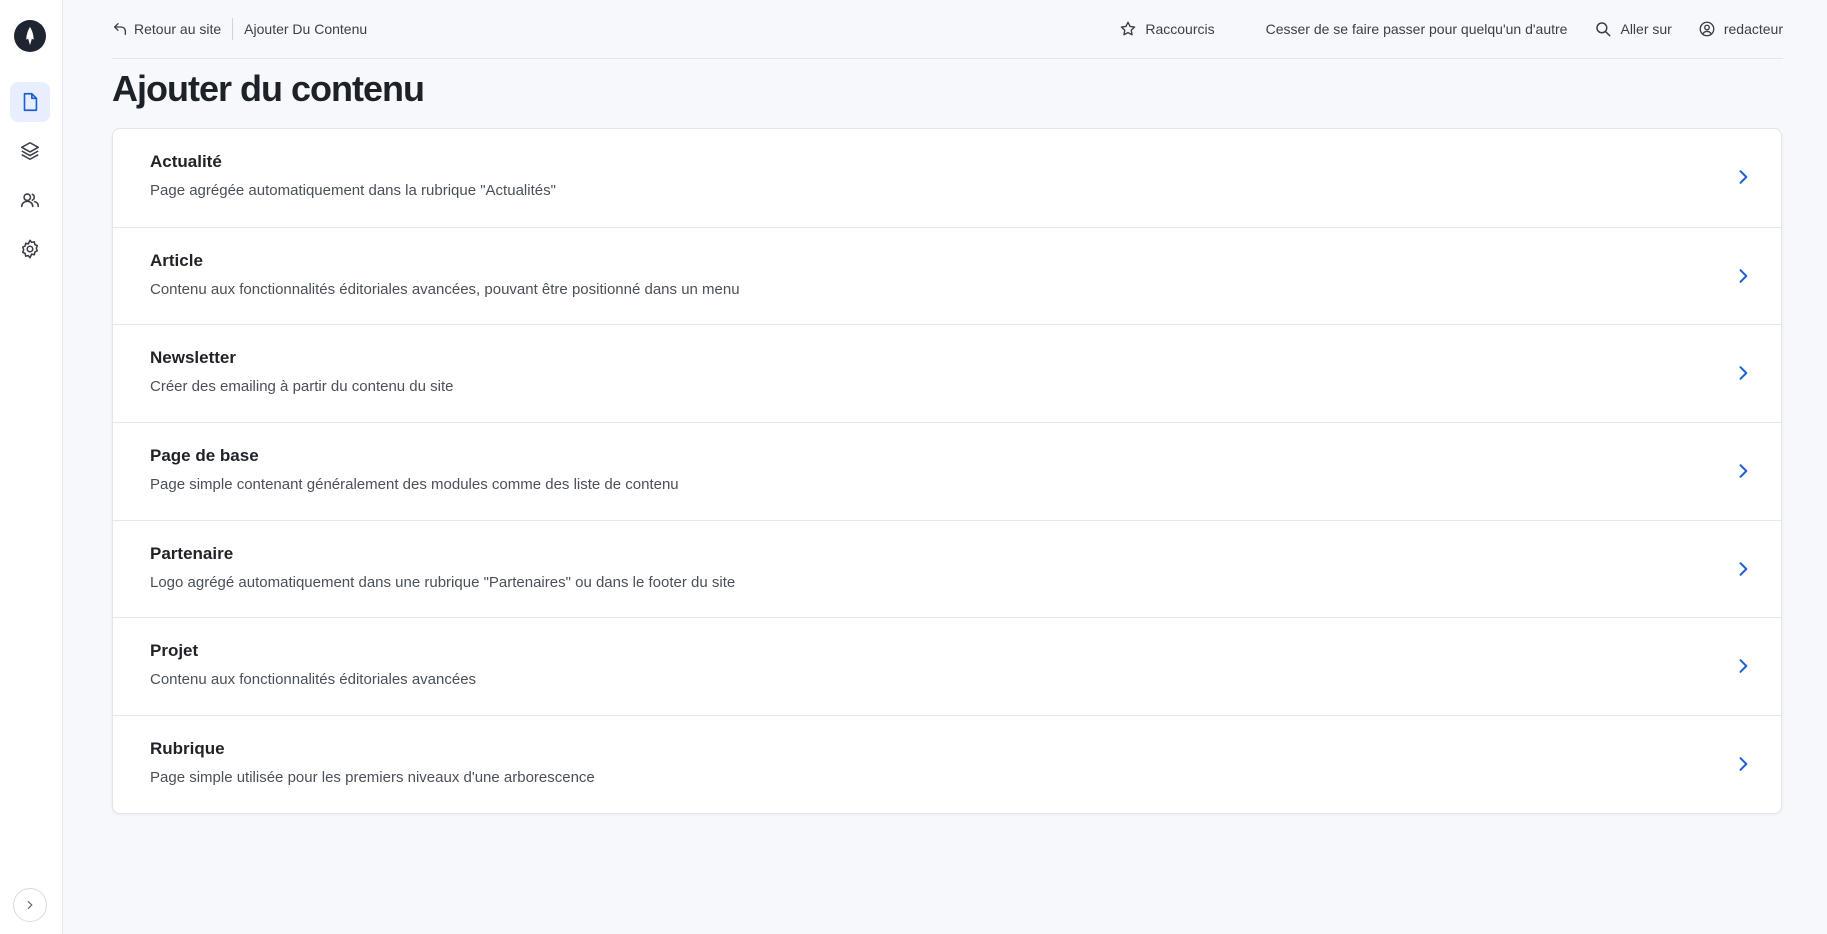 This screenshot has height=934, width=1827. I want to click on sidebar-item-layers, so click(30, 151).